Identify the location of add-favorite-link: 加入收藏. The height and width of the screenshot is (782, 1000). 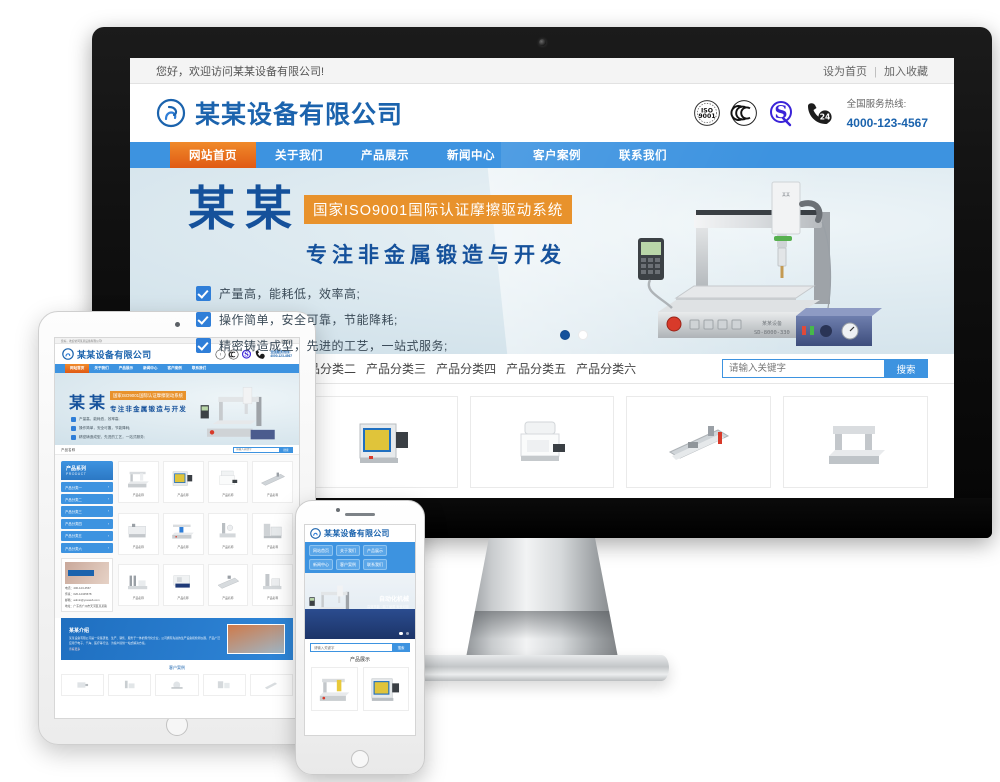
(906, 72).